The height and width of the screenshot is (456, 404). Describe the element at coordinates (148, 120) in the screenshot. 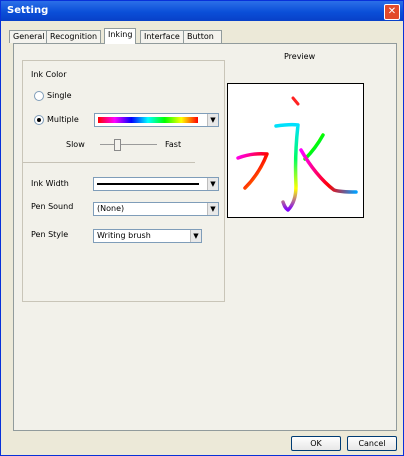

I see `color-gradient-swatch` at that location.